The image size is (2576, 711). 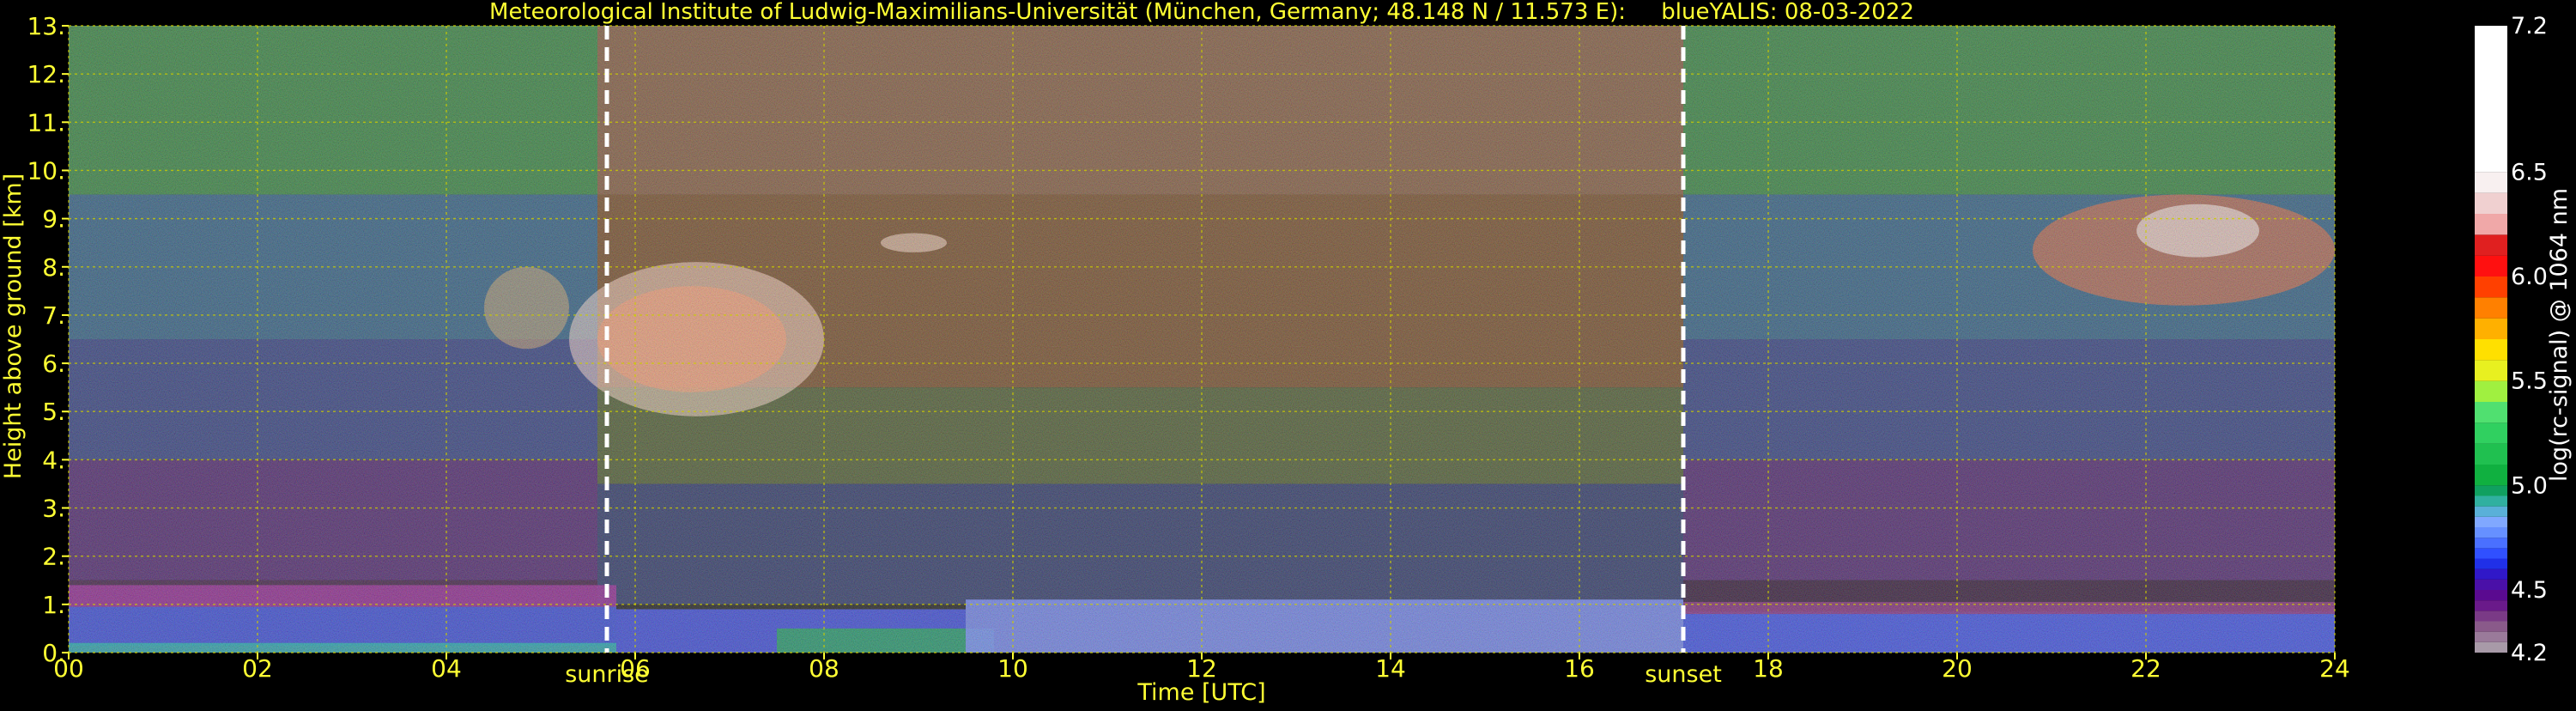 I want to click on y-tick-label-10: 10., so click(x=46, y=171).